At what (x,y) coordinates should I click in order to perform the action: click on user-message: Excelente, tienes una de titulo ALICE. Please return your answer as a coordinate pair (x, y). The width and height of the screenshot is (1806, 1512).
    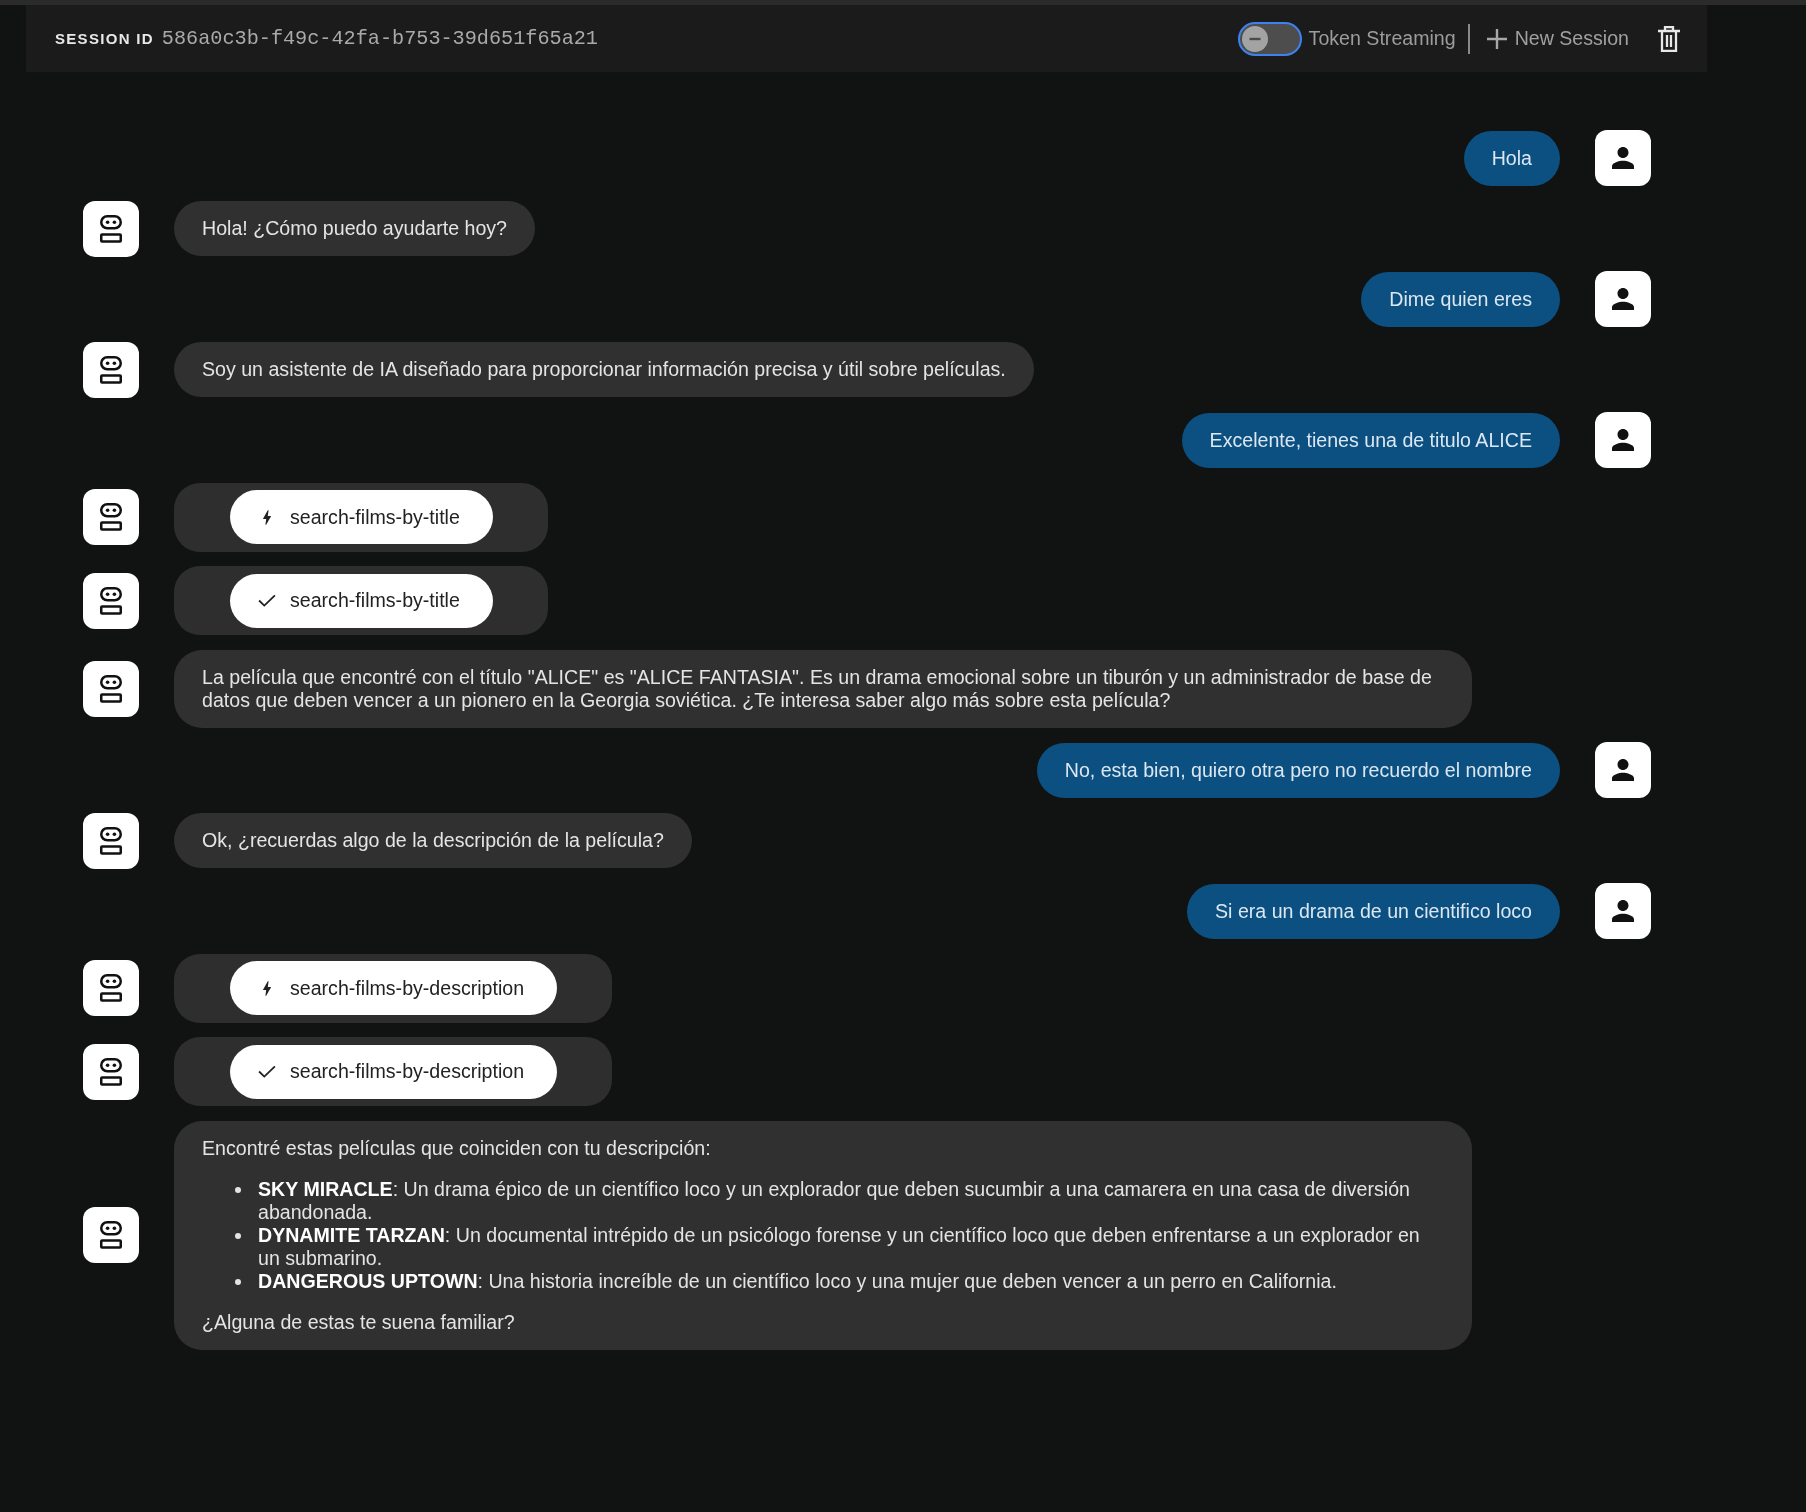
    Looking at the image, I should click on (1370, 440).